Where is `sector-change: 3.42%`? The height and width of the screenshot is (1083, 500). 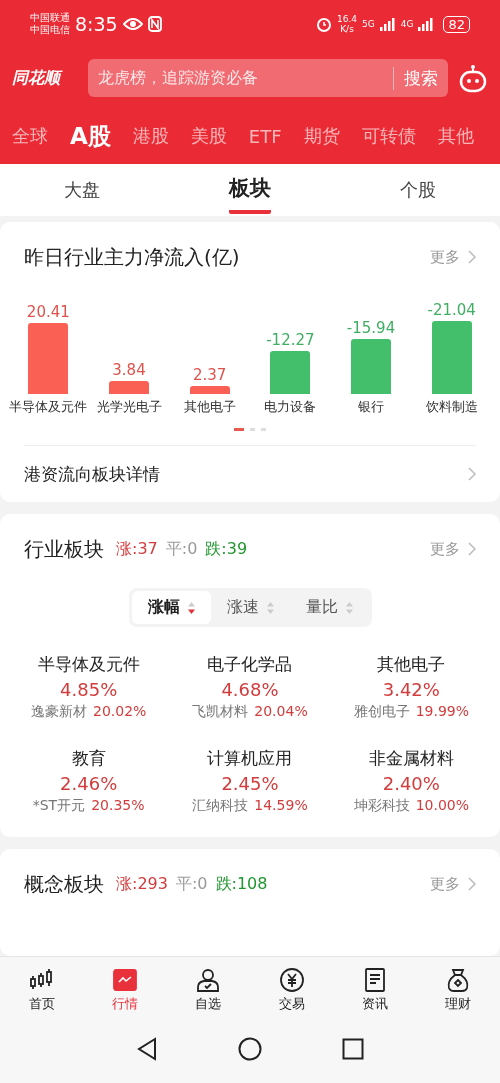
sector-change: 3.42% is located at coordinates (411, 689).